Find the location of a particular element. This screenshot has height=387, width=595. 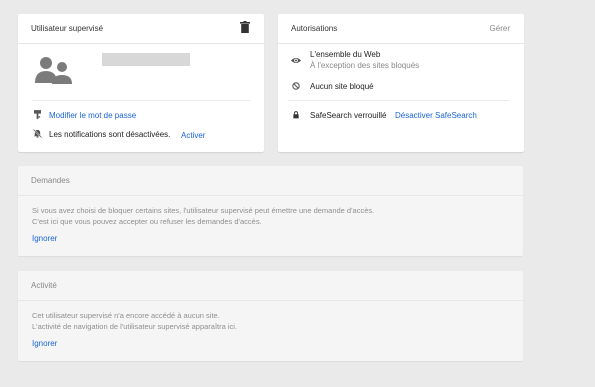

change-password-link: Modifier le mot de passe is located at coordinates (92, 115).